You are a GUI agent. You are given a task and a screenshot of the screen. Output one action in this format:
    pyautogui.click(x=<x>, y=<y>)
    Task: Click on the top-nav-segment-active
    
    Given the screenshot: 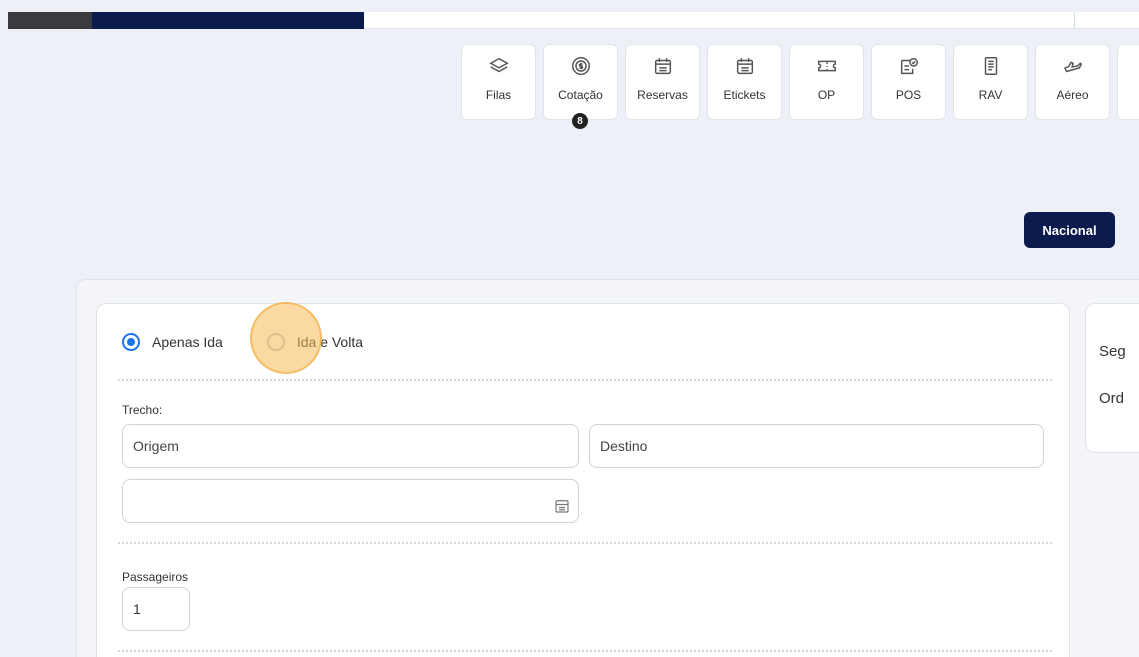 What is the action you would take?
    pyautogui.click(x=228, y=20)
    